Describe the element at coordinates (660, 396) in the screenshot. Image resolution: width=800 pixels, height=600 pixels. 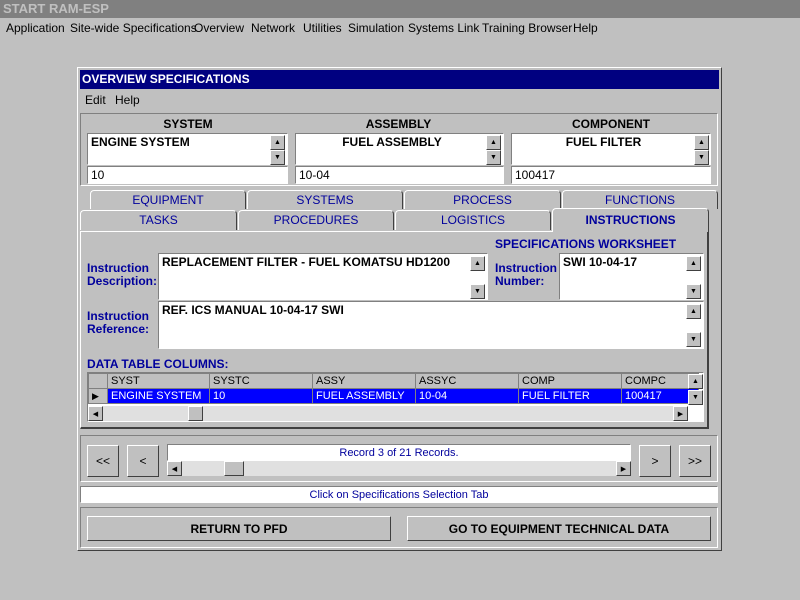
I see `table-cell: 100417` at that location.